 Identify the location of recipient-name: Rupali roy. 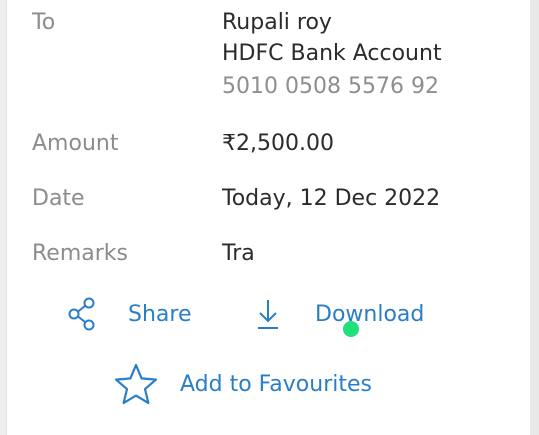
(277, 22).